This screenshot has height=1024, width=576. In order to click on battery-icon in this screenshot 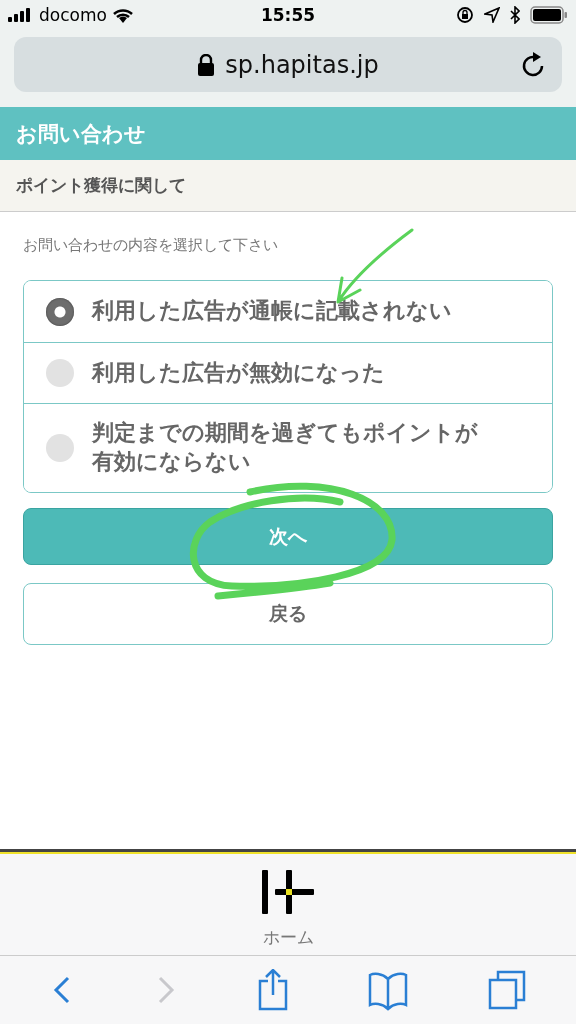, I will do `click(549, 15)`.